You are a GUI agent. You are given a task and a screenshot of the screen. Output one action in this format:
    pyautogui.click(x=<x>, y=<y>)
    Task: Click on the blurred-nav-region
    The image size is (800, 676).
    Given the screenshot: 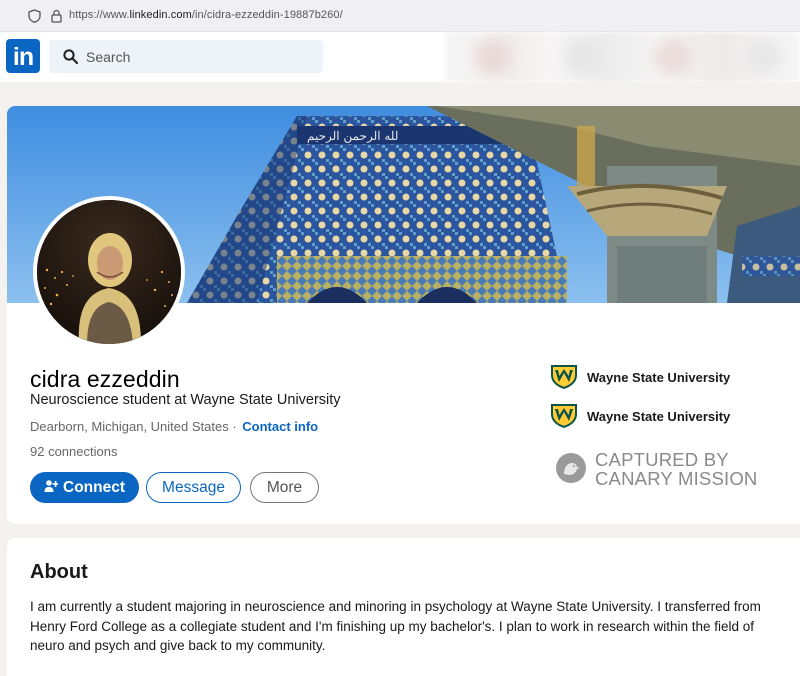 What is the action you would take?
    pyautogui.click(x=622, y=57)
    